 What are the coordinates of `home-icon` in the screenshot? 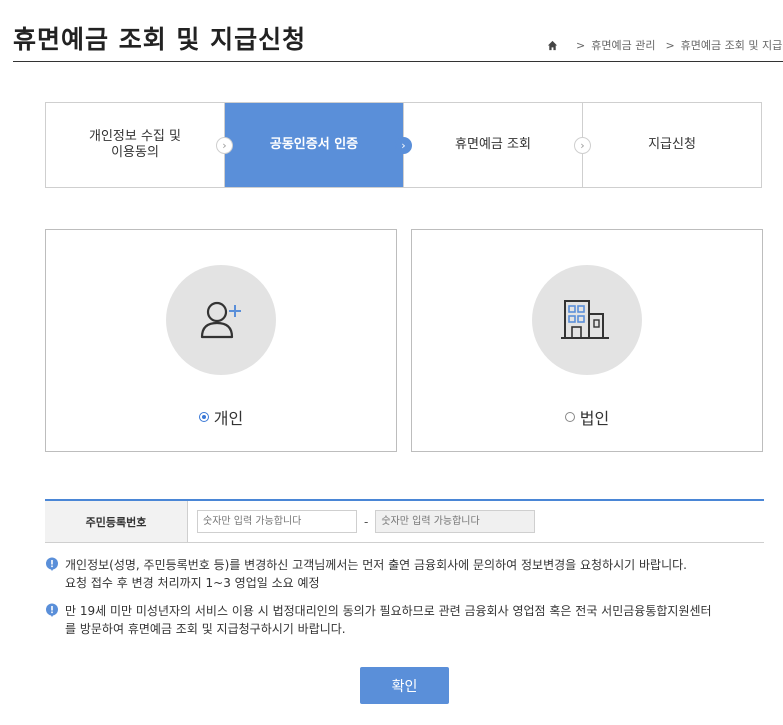 It's located at (552, 45).